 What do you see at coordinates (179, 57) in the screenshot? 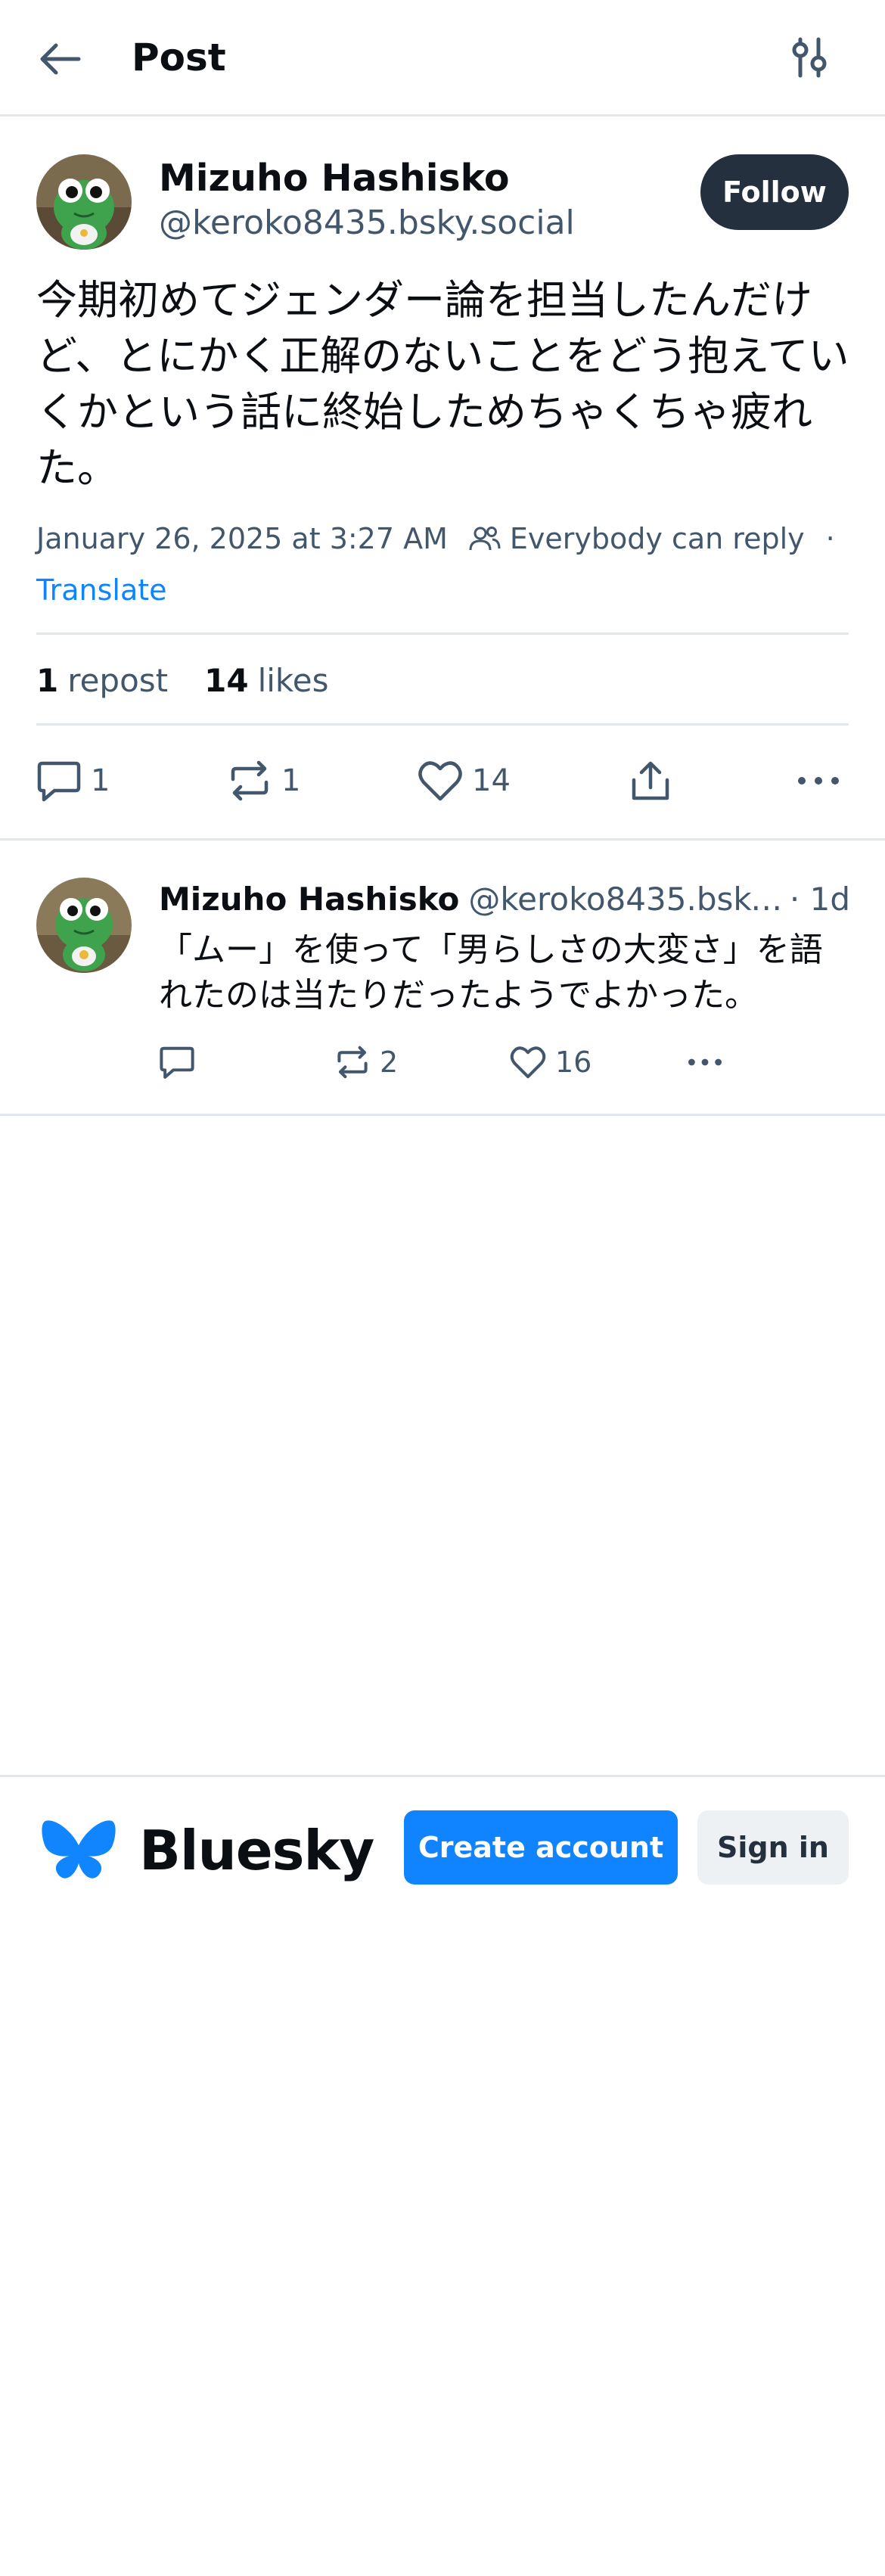
I see `page-title: Post` at bounding box center [179, 57].